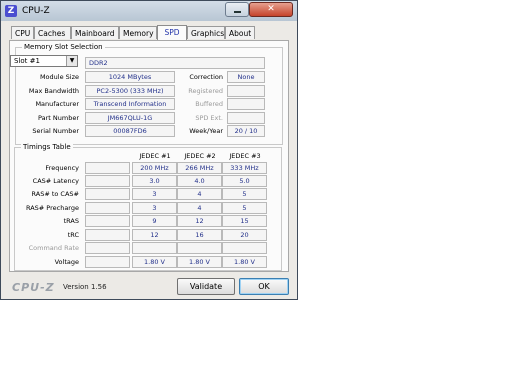 This screenshot has height=384, width=512. I want to click on timing-label: Voltage, so click(66, 262).